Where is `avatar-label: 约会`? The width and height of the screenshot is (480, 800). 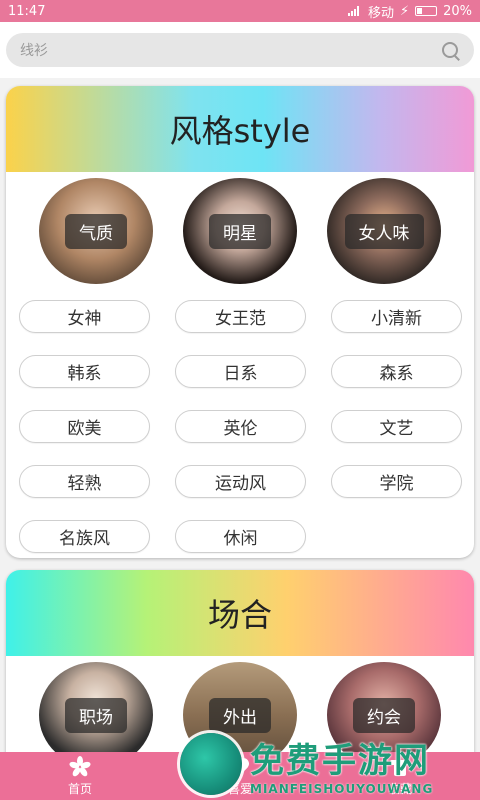 avatar-label: 约会 is located at coordinates (384, 715).